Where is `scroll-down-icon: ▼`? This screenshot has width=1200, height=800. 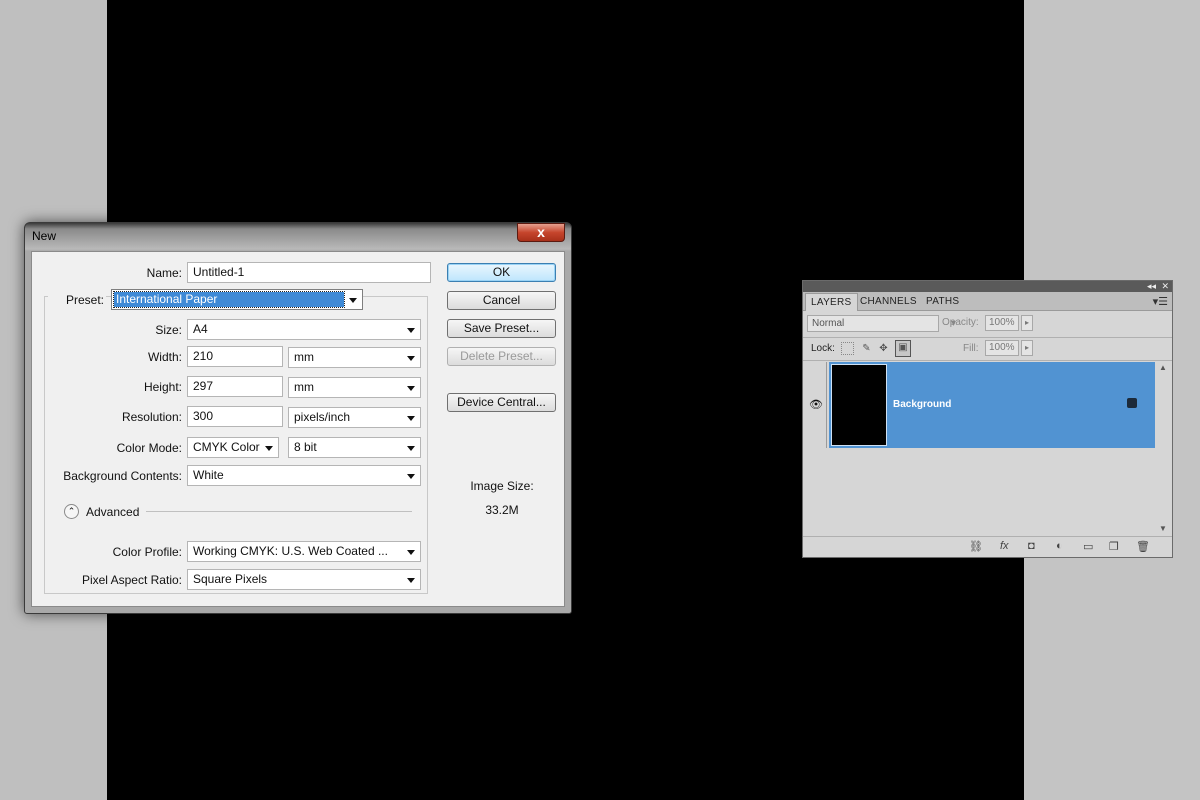
scroll-down-icon: ▼ is located at coordinates (1163, 528).